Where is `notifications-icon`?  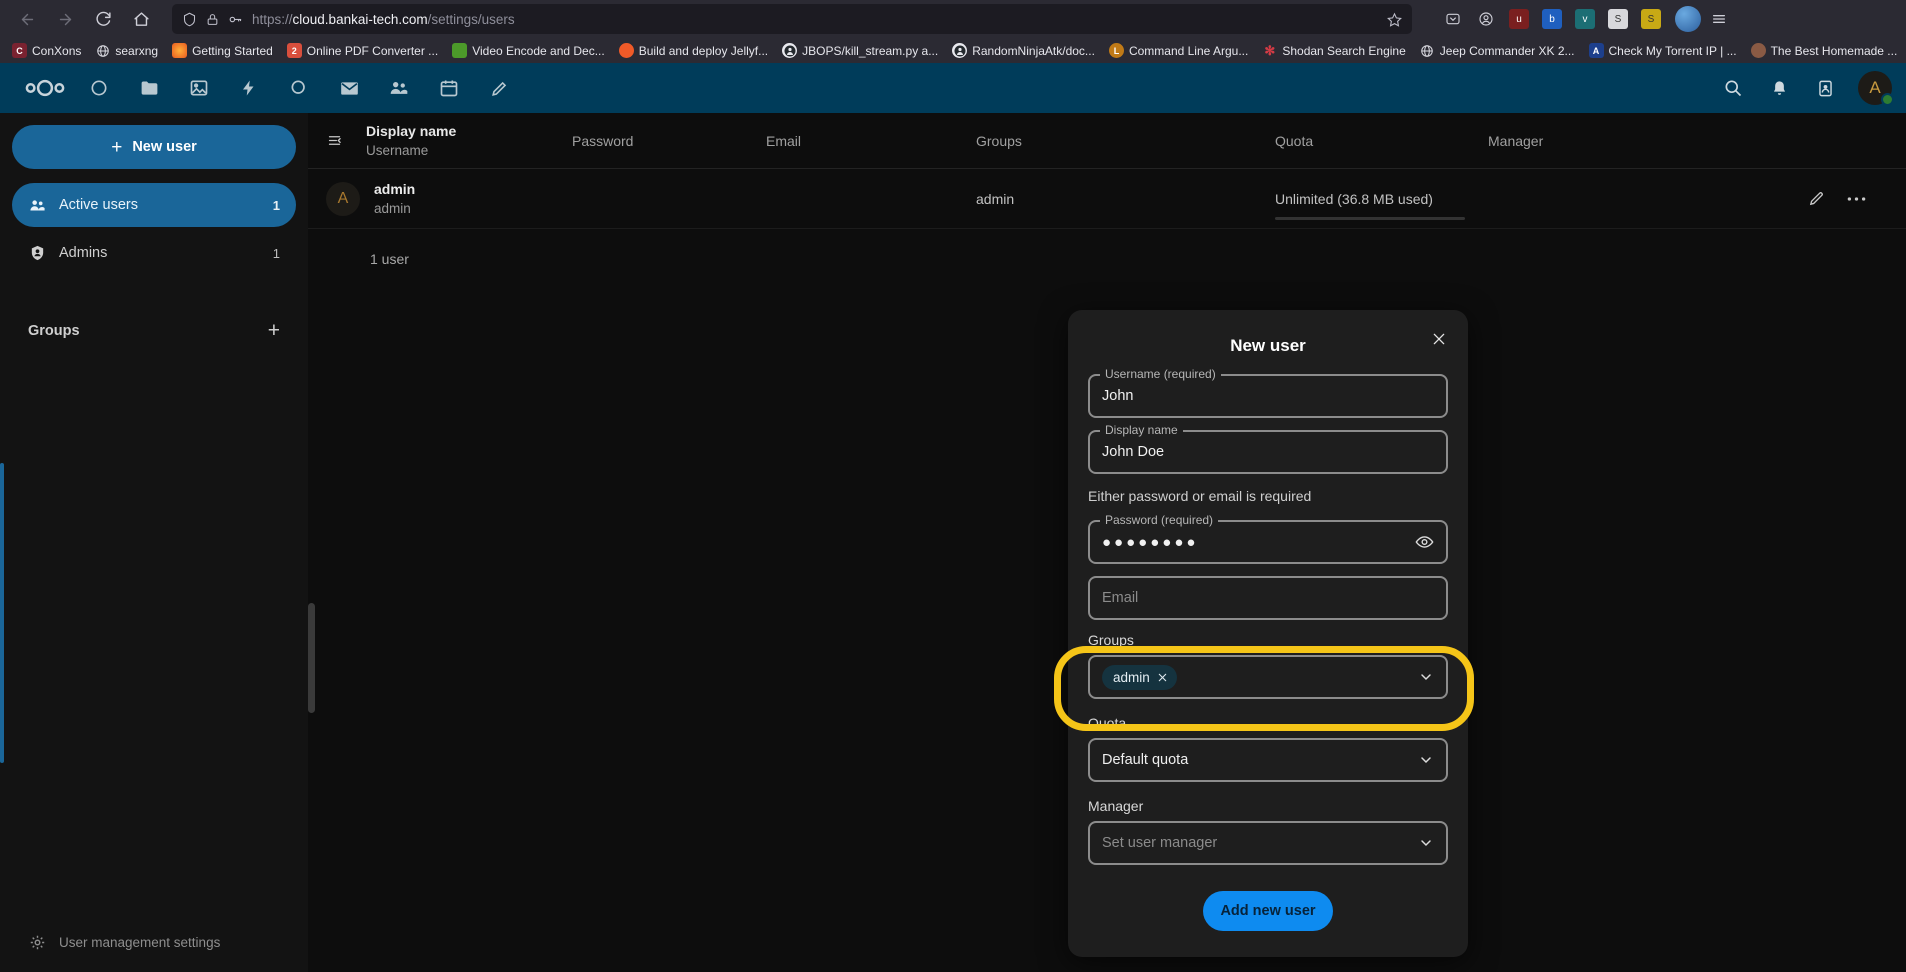 notifications-icon is located at coordinates (1779, 88).